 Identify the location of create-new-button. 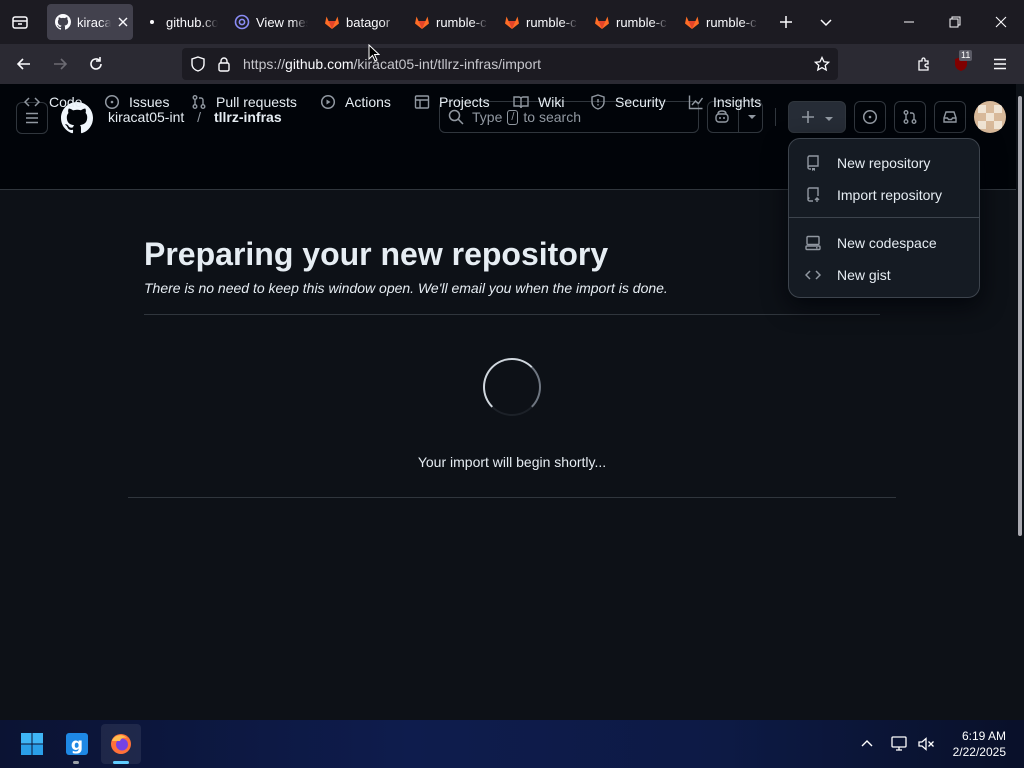
(817, 117).